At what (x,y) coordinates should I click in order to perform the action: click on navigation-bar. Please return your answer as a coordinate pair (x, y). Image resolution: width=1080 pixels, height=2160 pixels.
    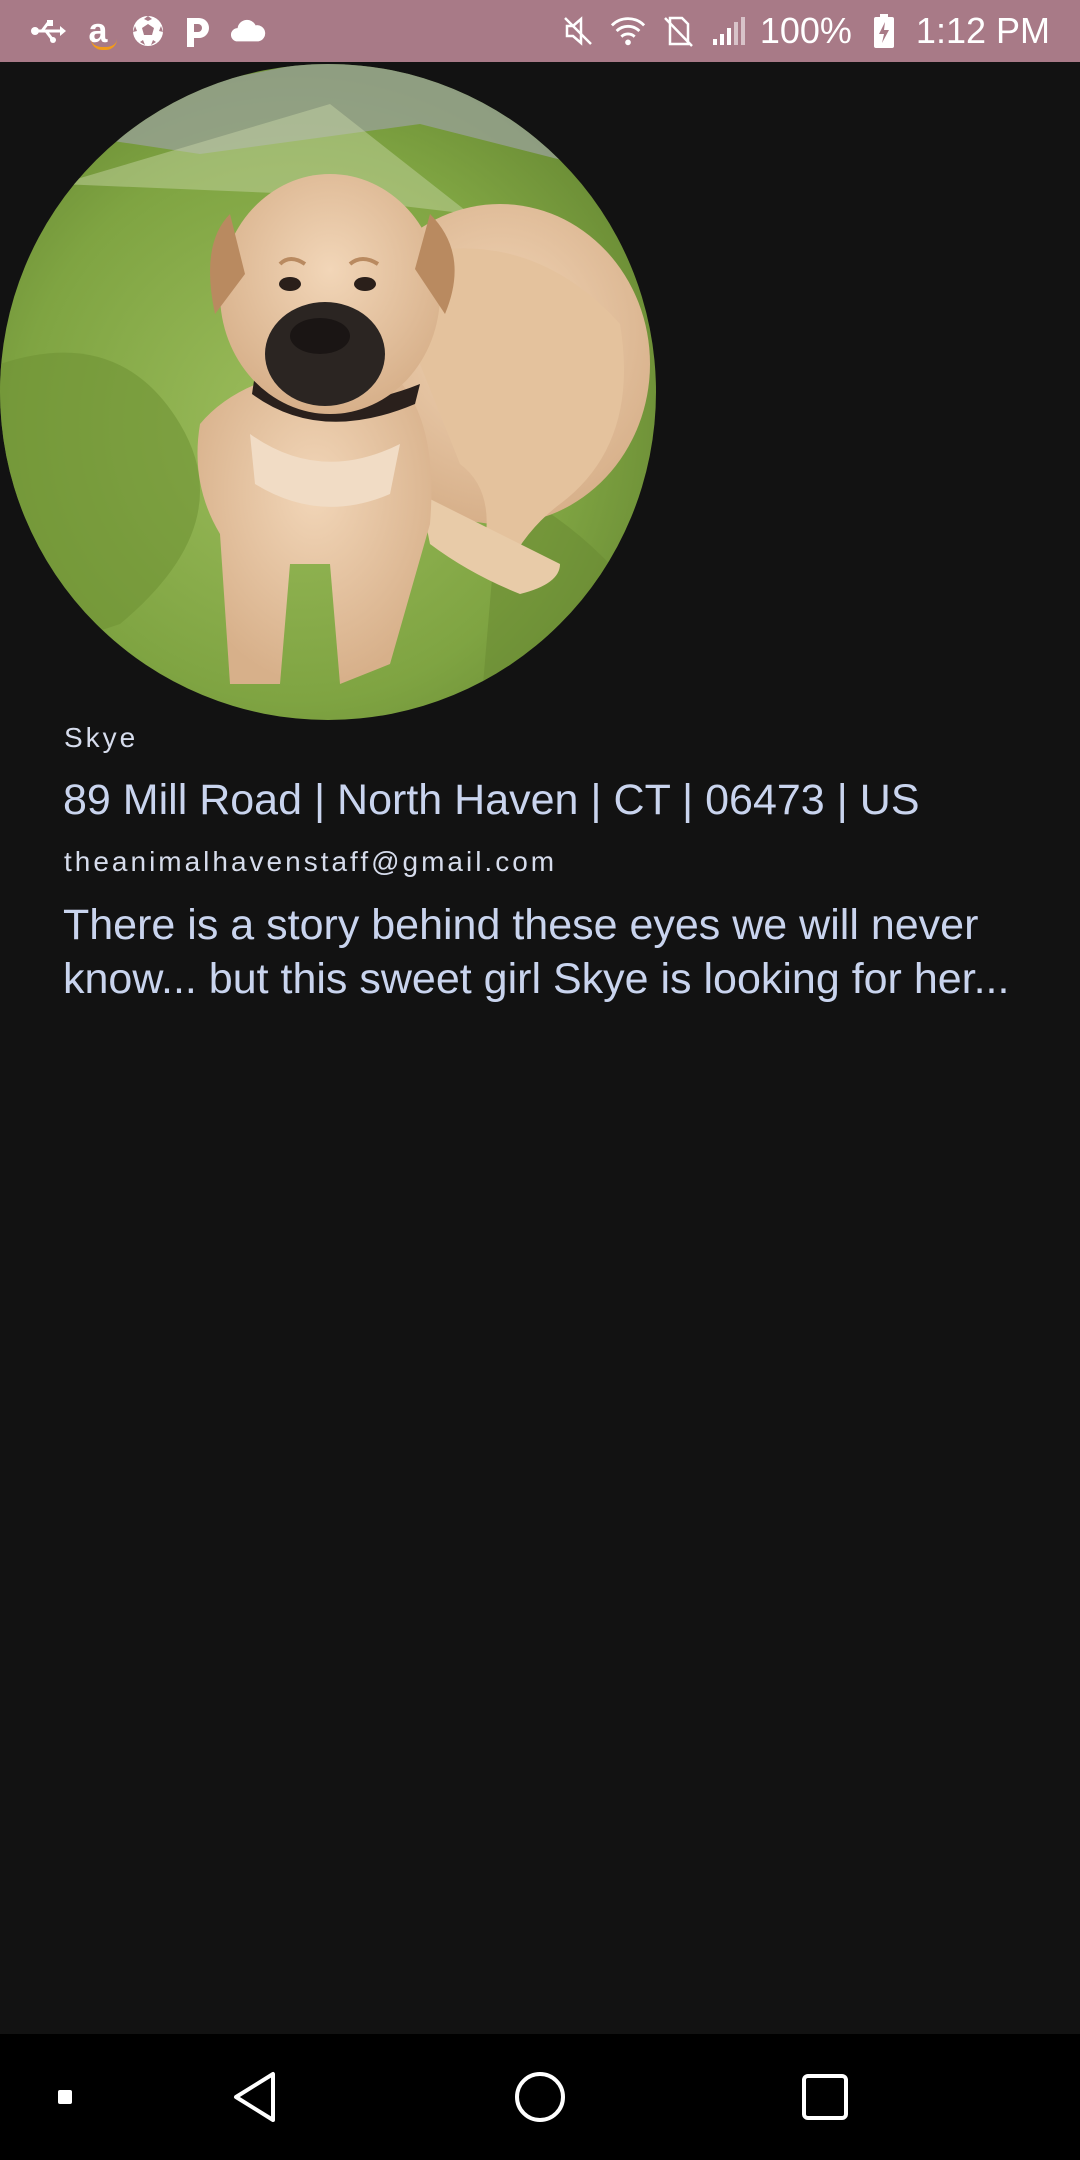
    Looking at the image, I should click on (540, 2097).